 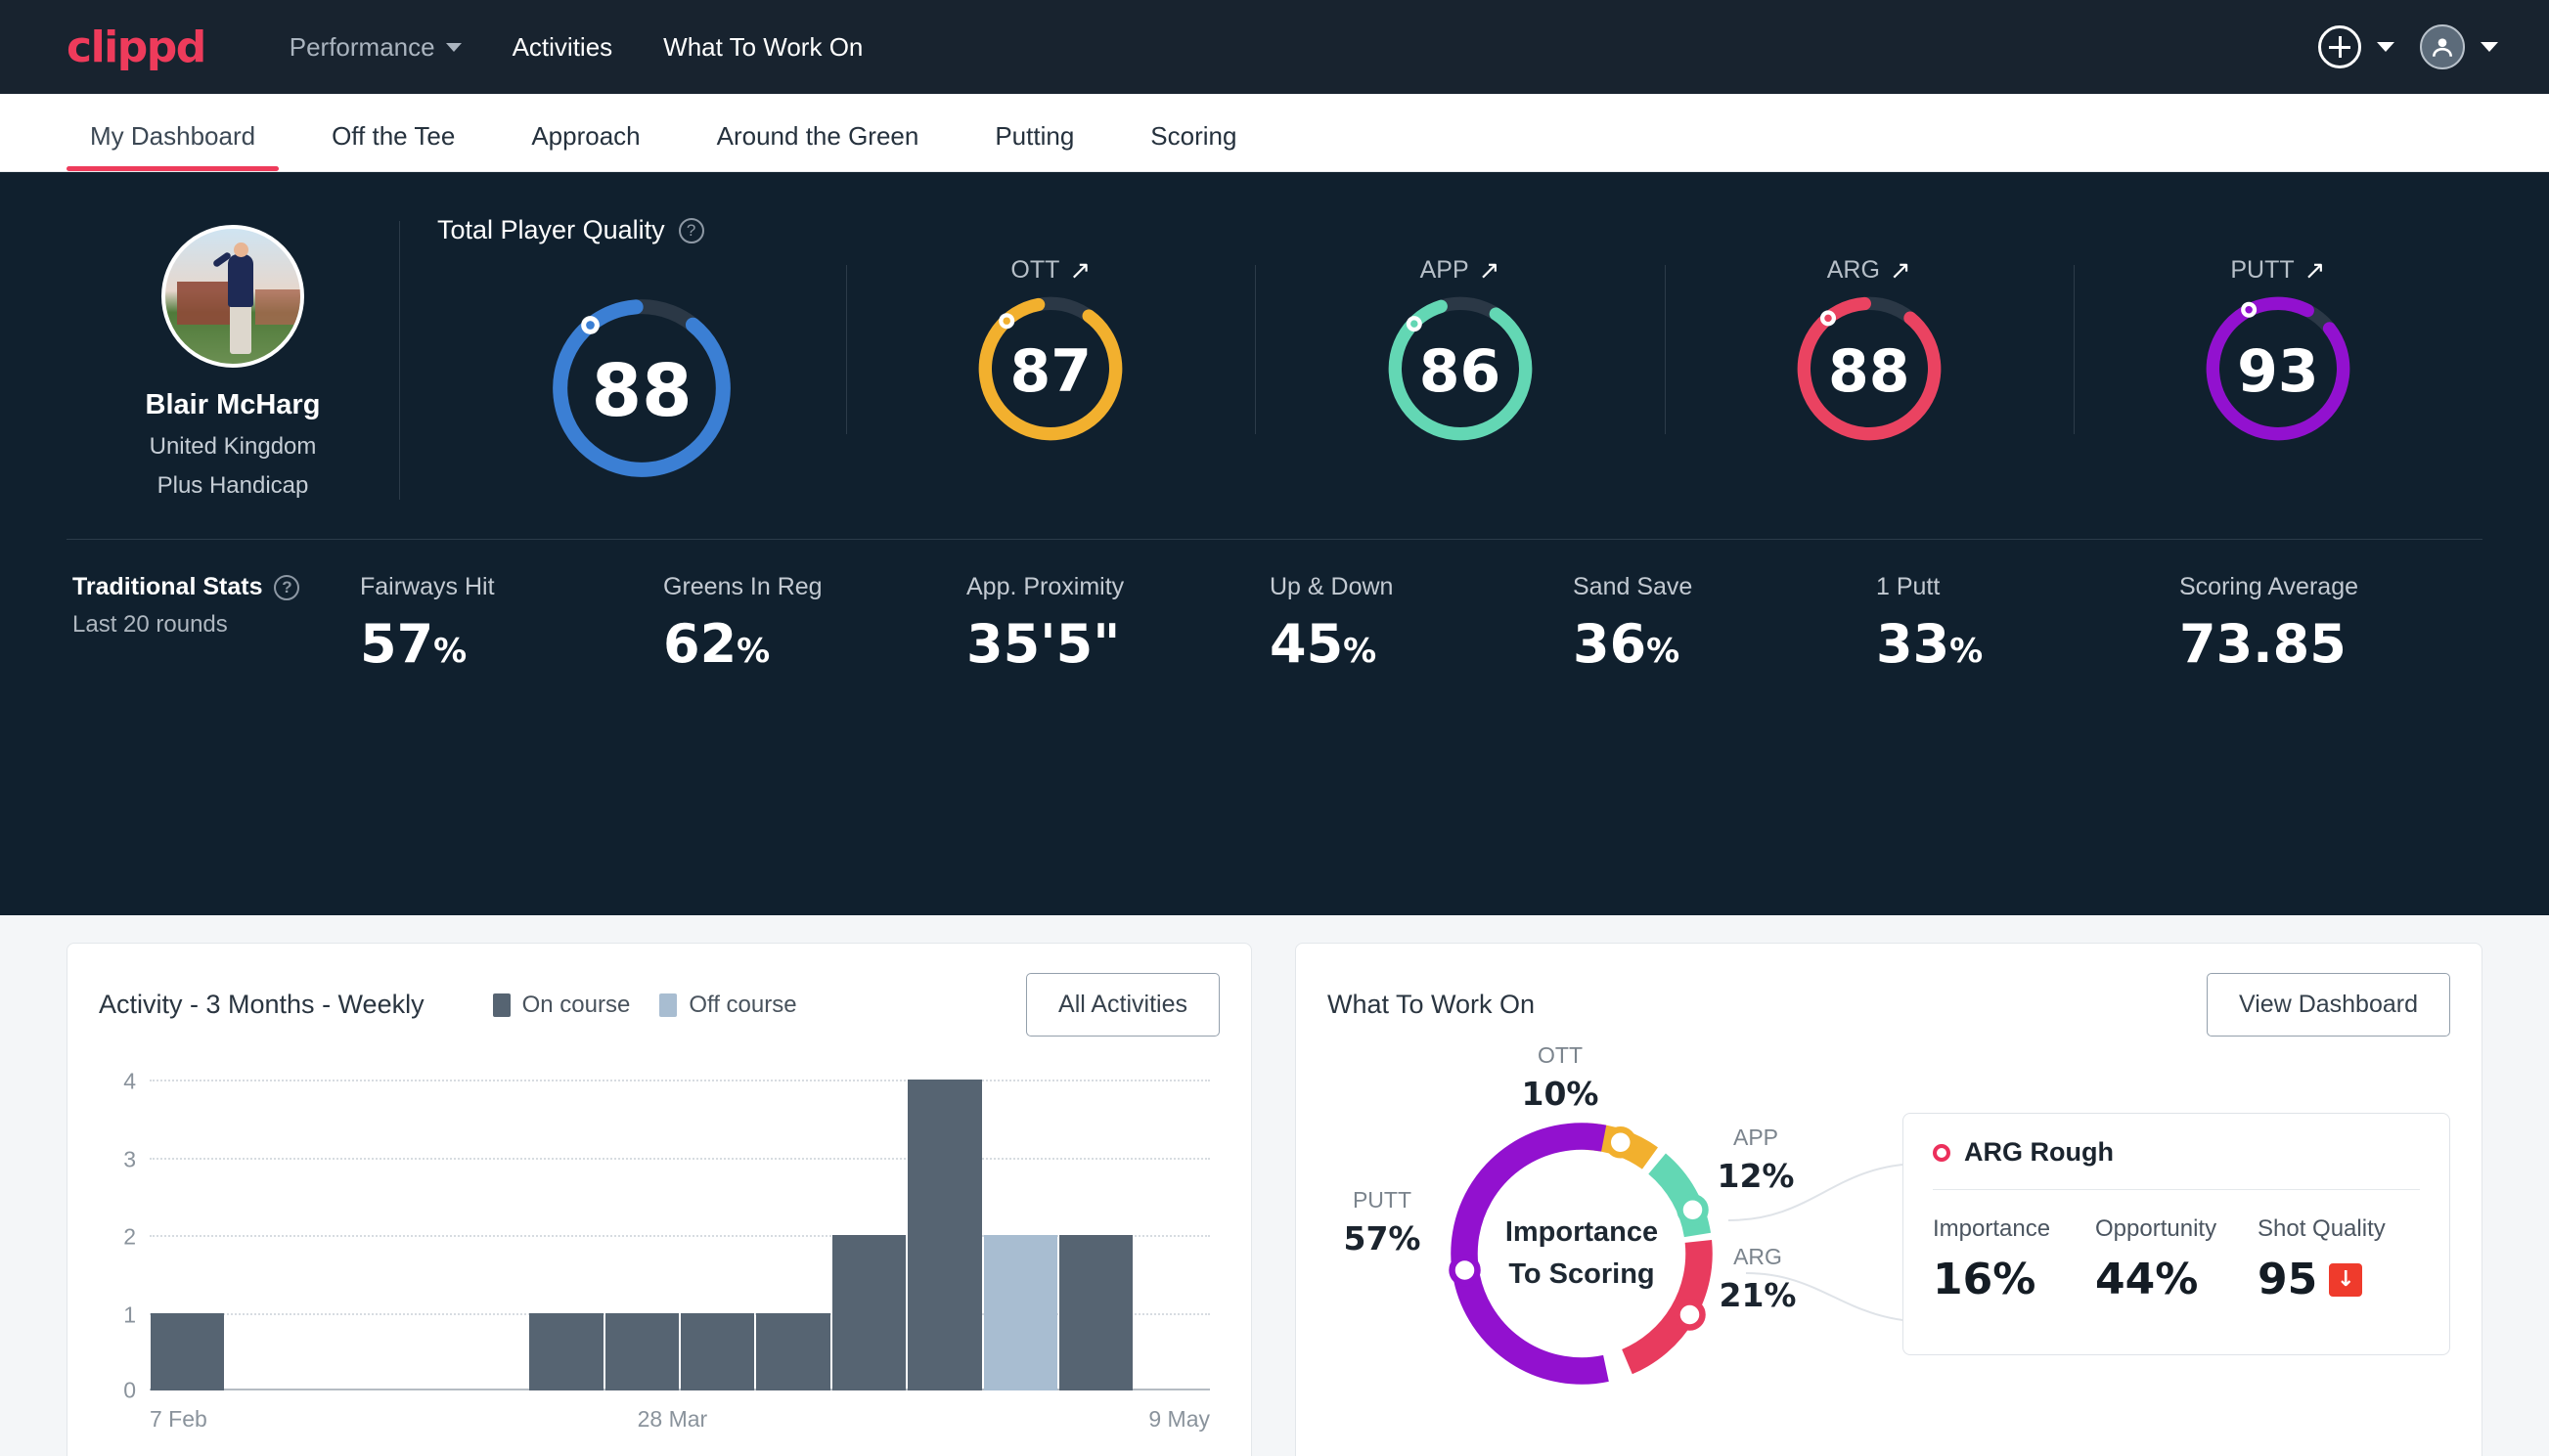 I want to click on metric-shot-quality-value: 95 ↓, so click(x=2339, y=1279).